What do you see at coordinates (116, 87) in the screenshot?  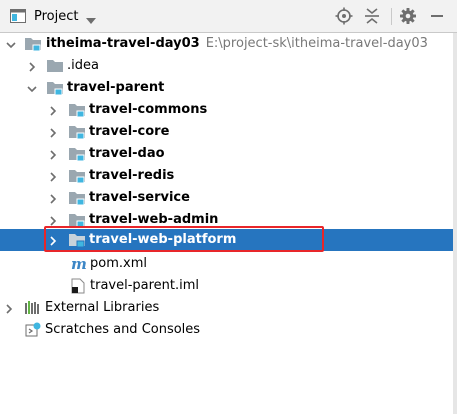 I see `tree-item-label: travel-parent` at bounding box center [116, 87].